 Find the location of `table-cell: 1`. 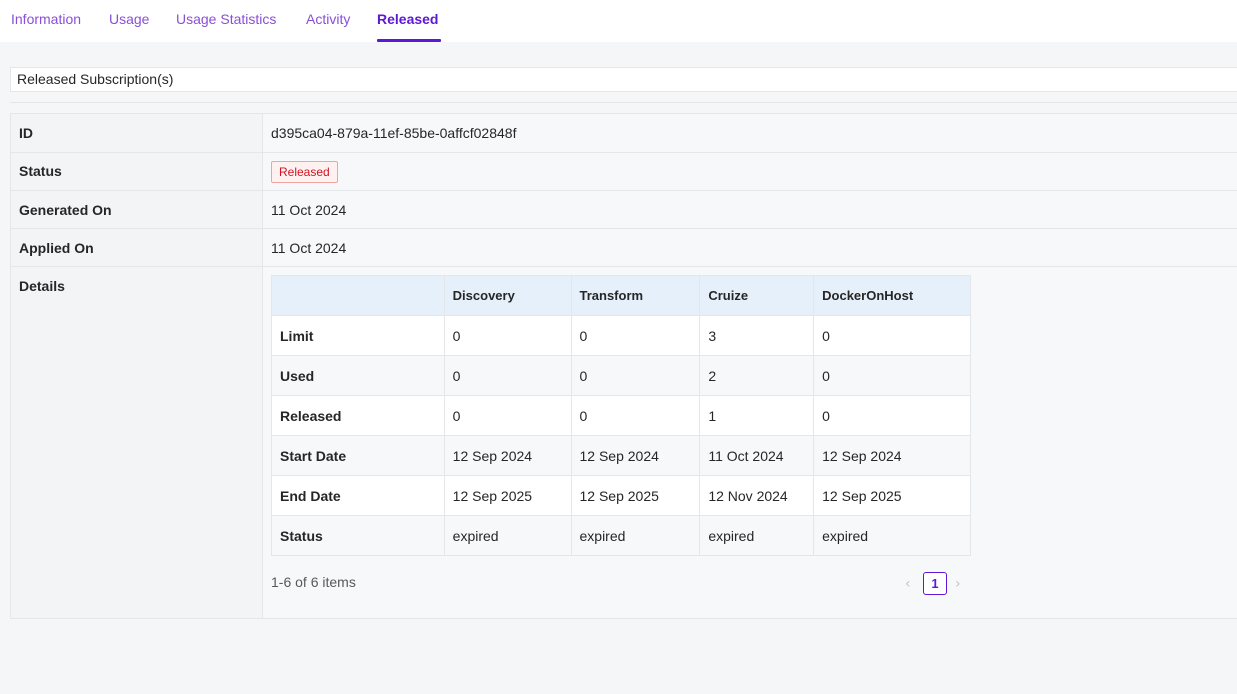

table-cell: 1 is located at coordinates (757, 415).